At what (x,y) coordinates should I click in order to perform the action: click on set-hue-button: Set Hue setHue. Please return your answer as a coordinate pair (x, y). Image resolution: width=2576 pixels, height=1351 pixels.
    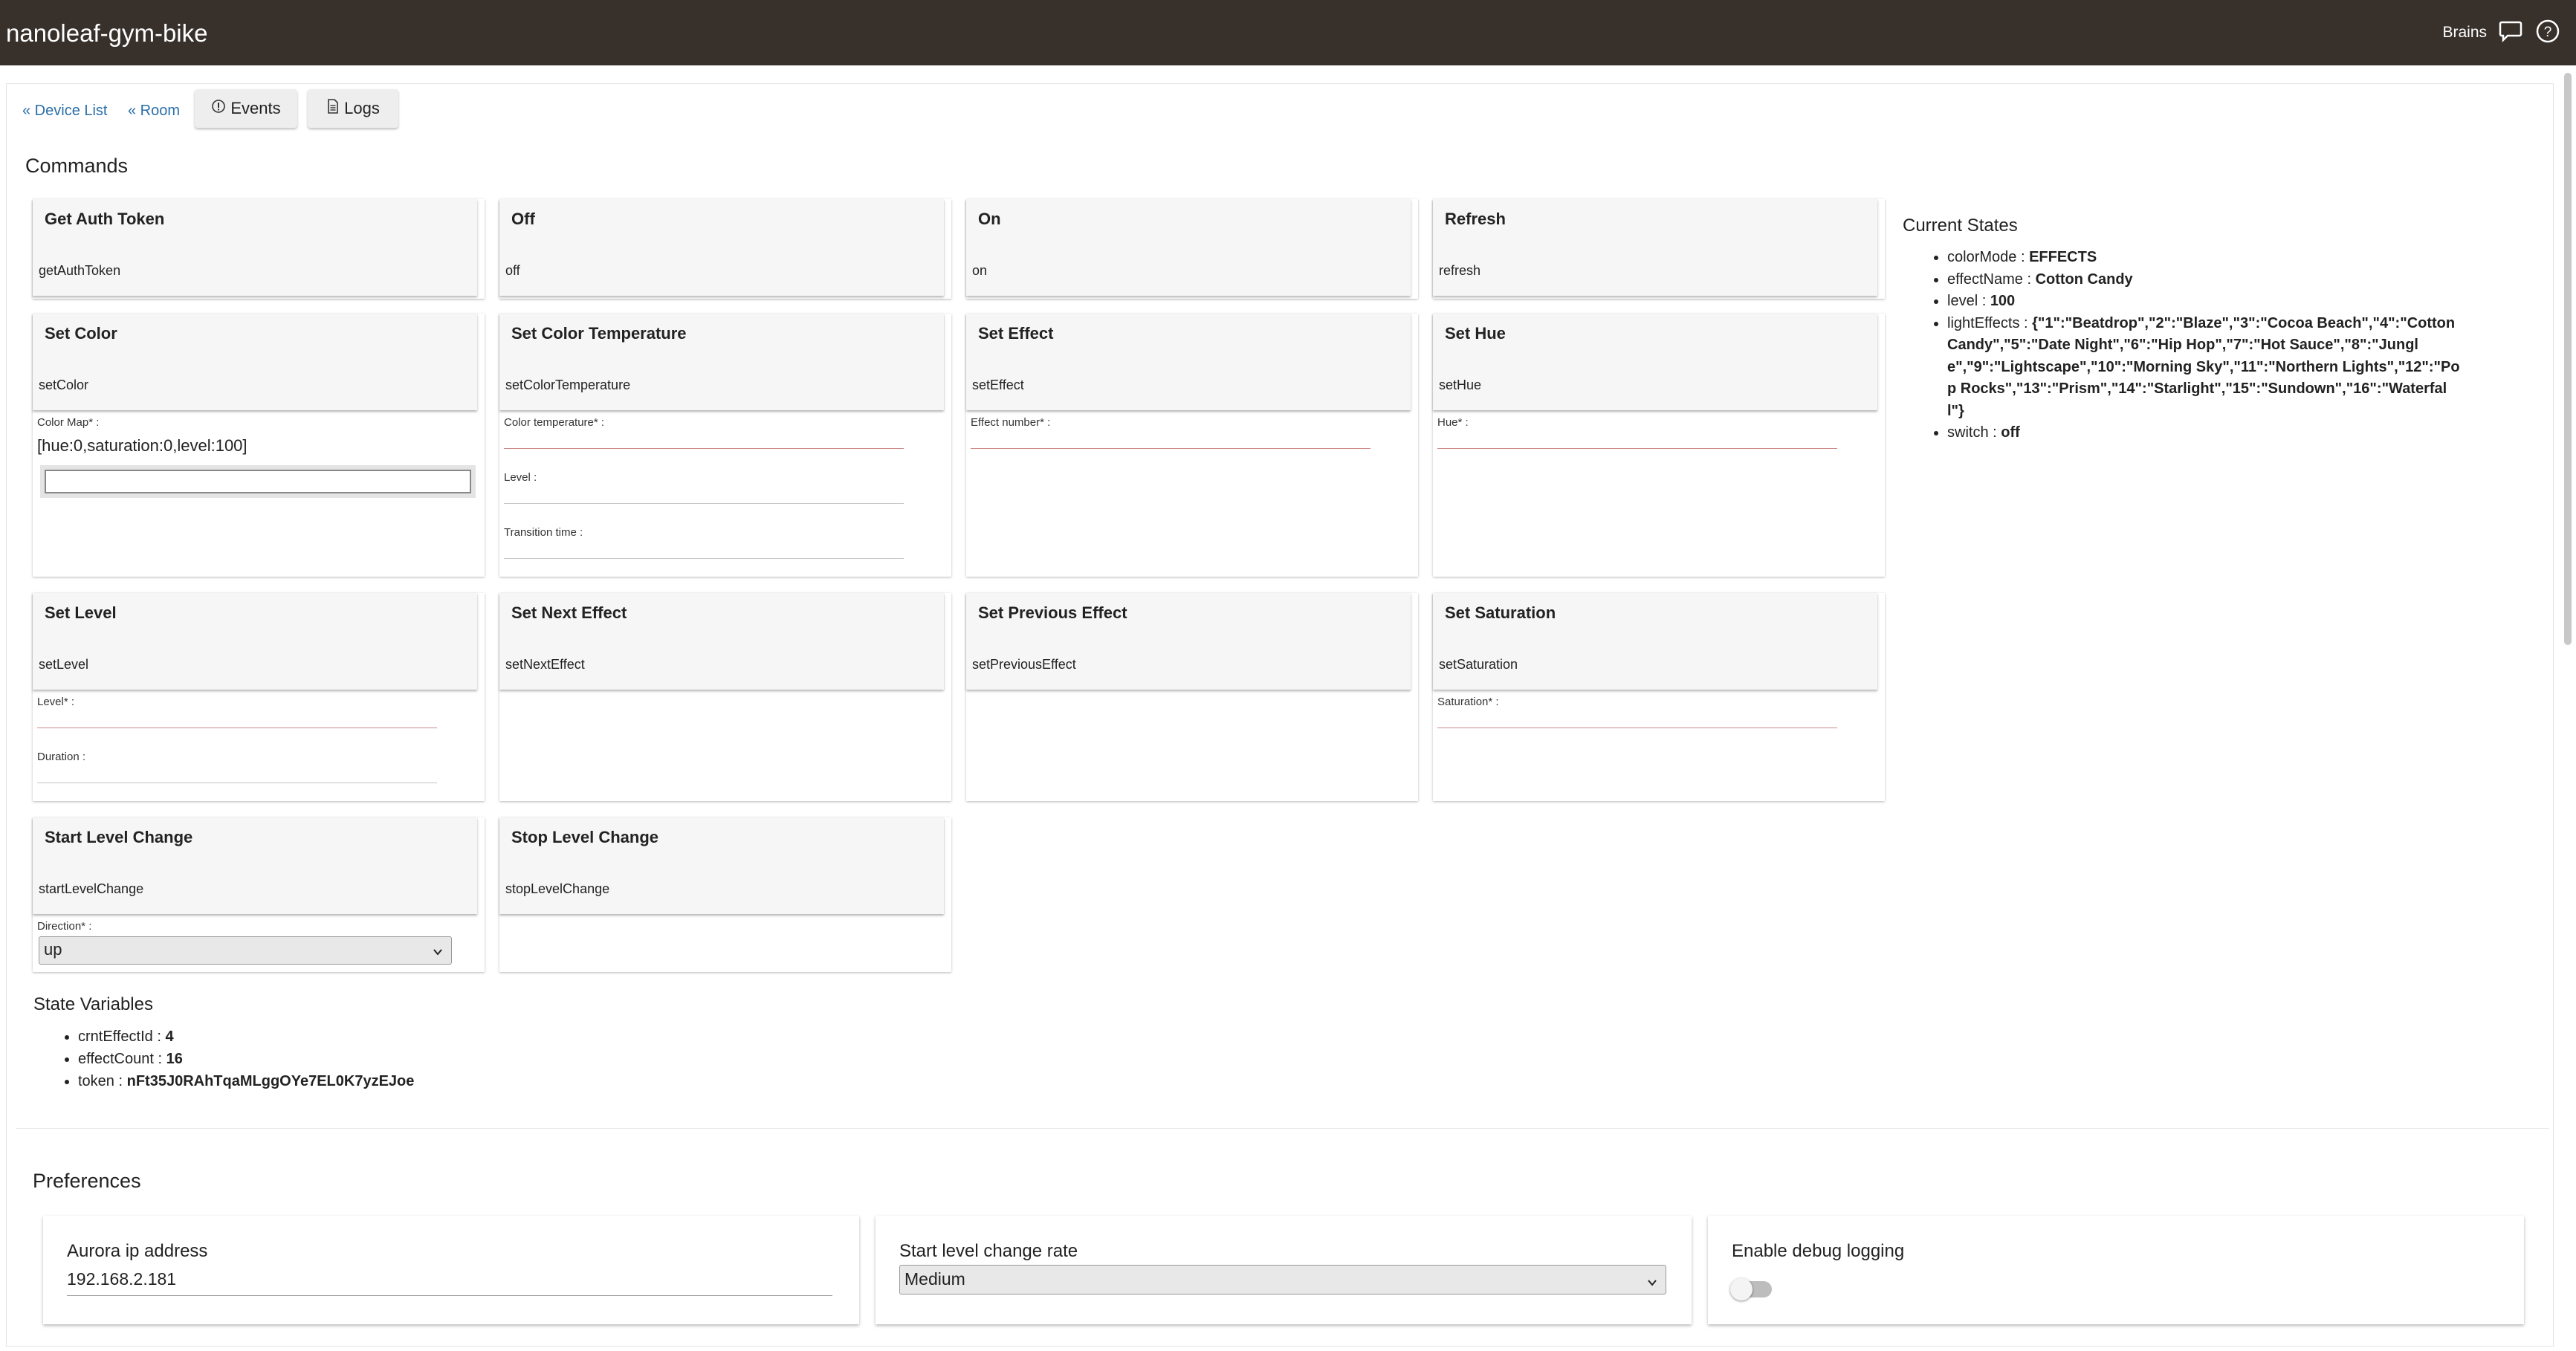
    Looking at the image, I should click on (1655, 362).